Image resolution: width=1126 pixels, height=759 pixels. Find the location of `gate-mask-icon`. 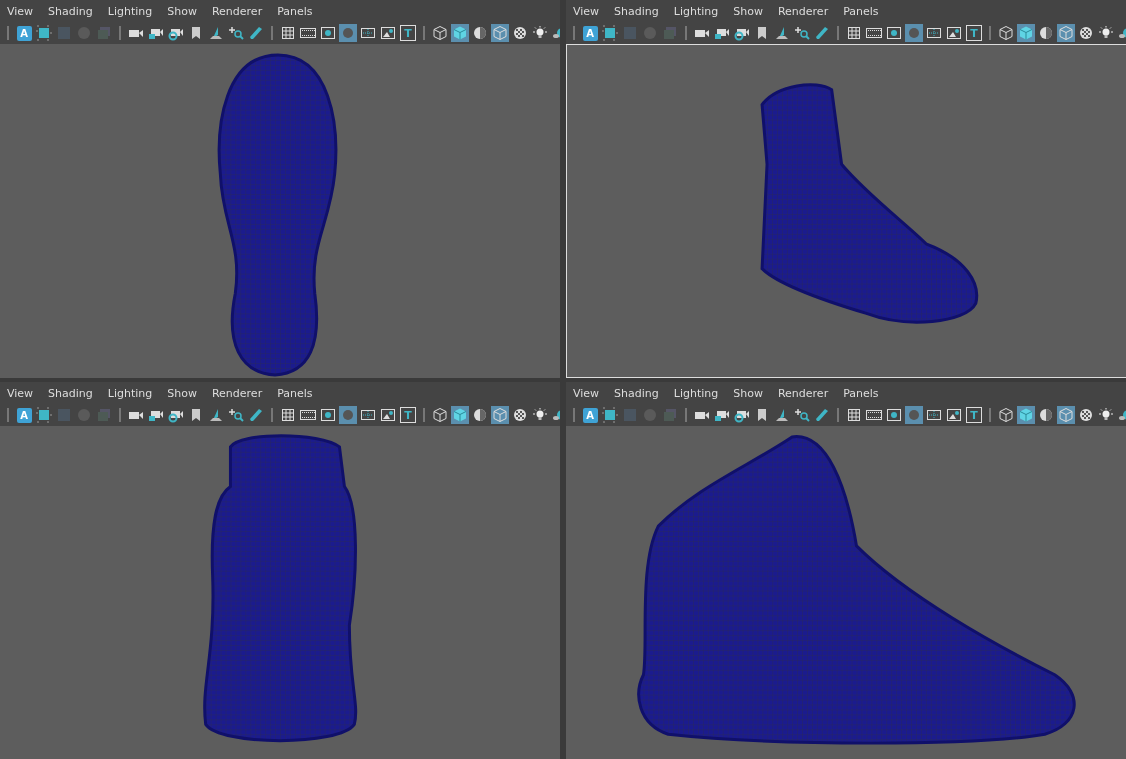

gate-mask-icon is located at coordinates (914, 33).